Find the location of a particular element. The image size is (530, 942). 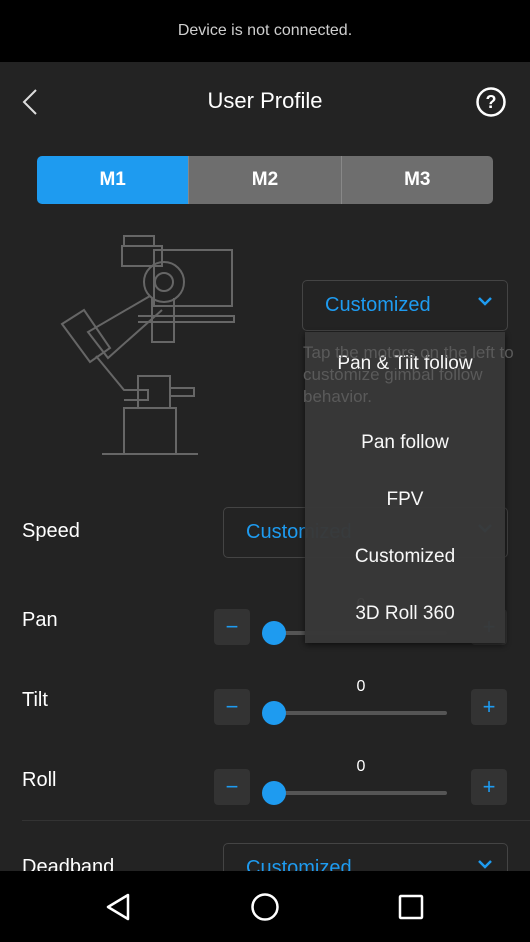

connection-status: Device is not connected. is located at coordinates (265, 30).